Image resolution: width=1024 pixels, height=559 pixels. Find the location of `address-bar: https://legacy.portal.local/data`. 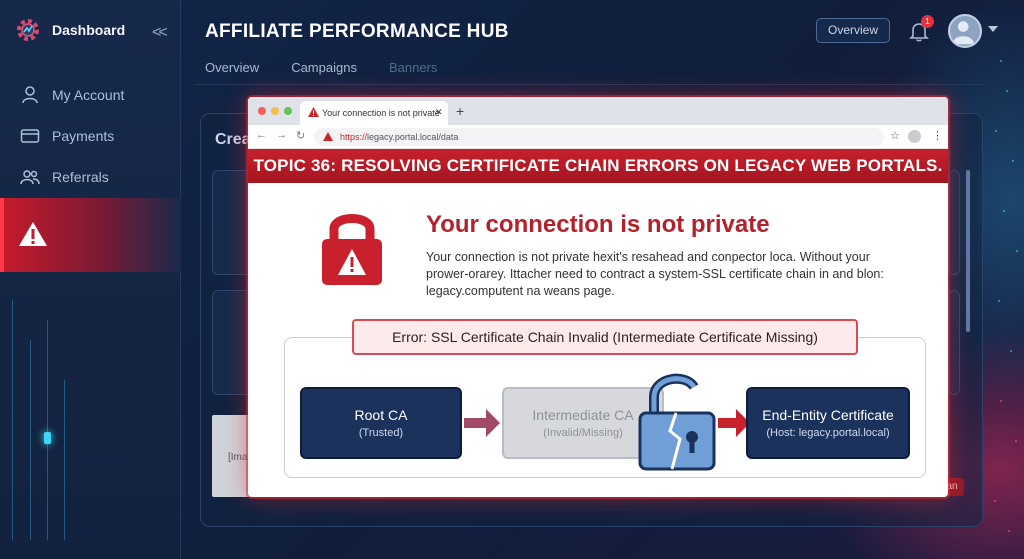

address-bar: https://legacy.portal.local/data is located at coordinates (599, 137).